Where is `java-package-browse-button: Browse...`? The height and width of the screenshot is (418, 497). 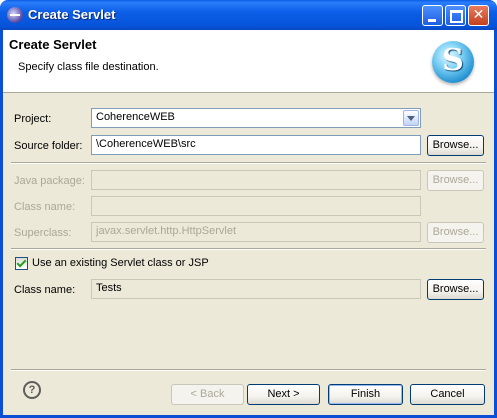 java-package-browse-button: Browse... is located at coordinates (455, 180).